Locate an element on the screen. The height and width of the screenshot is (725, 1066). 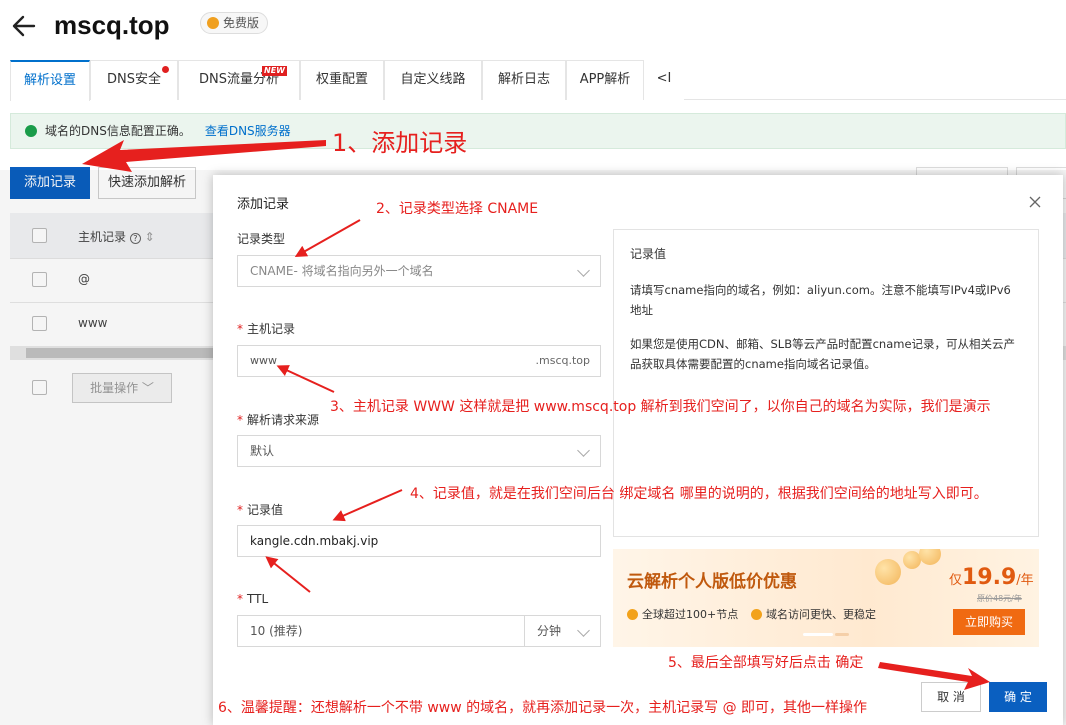
edition-badge: 免费版 is located at coordinates (234, 23).